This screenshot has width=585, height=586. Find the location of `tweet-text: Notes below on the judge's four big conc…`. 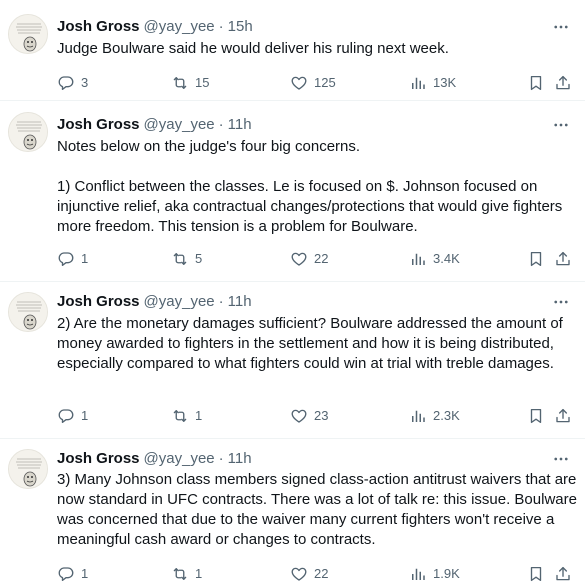

tweet-text: Notes below on the judge's four big conc… is located at coordinates (310, 186).